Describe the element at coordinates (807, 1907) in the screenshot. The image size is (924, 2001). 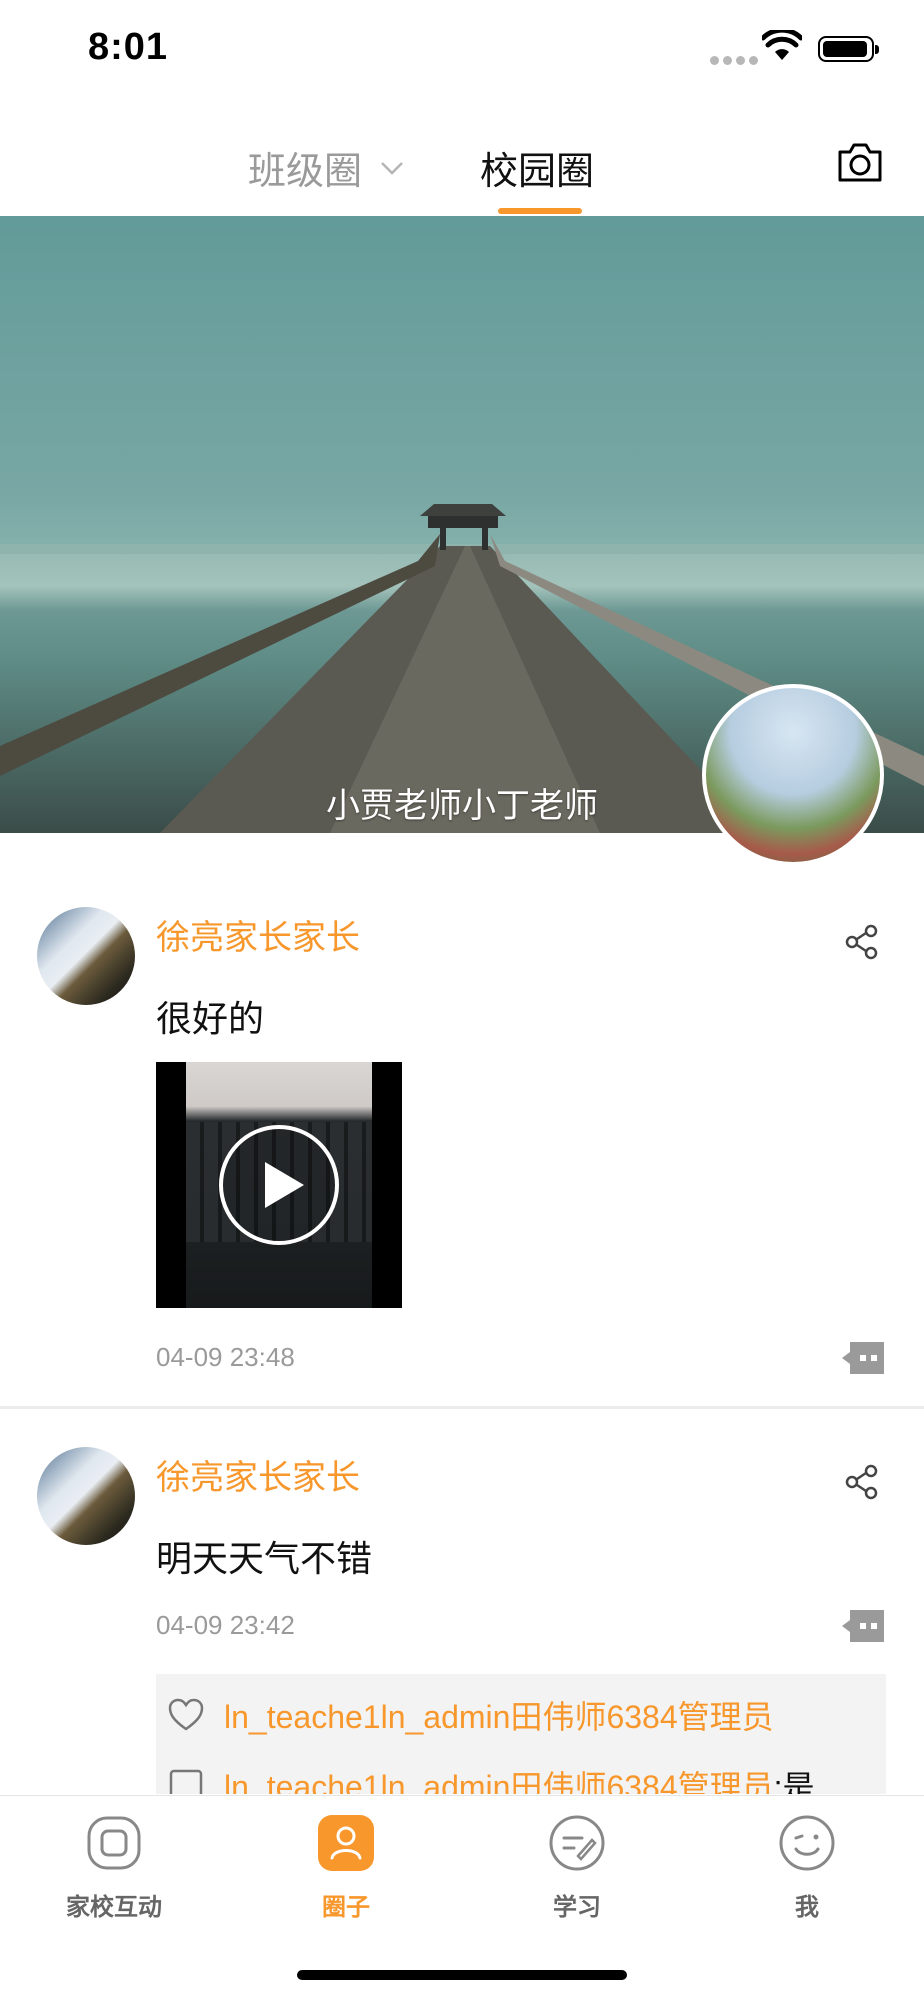
I see `tab-label: 我` at that location.